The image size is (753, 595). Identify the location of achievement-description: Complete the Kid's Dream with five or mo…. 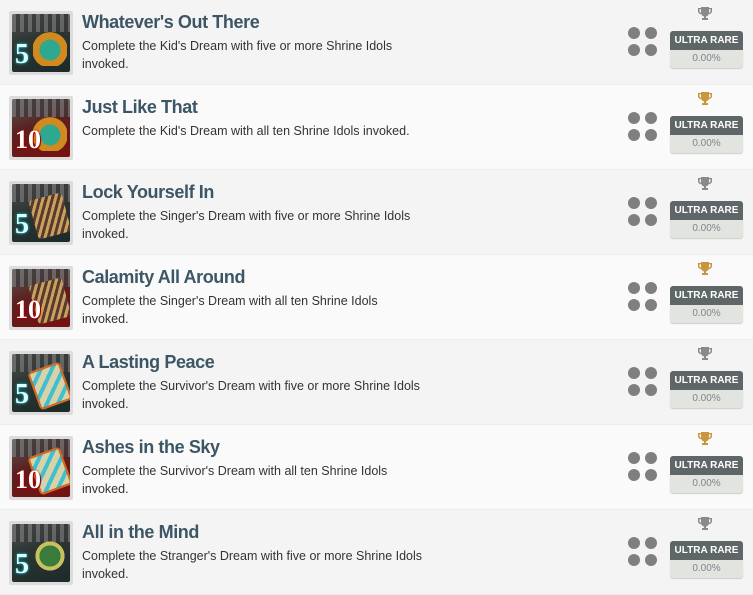
(237, 55).